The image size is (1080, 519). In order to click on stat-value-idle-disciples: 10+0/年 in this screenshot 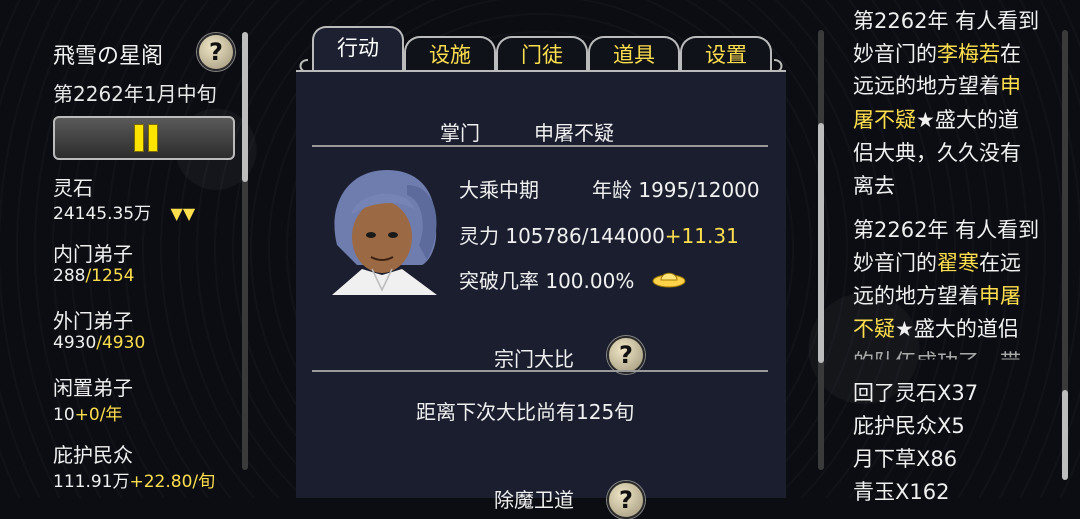, I will do `click(88, 415)`.